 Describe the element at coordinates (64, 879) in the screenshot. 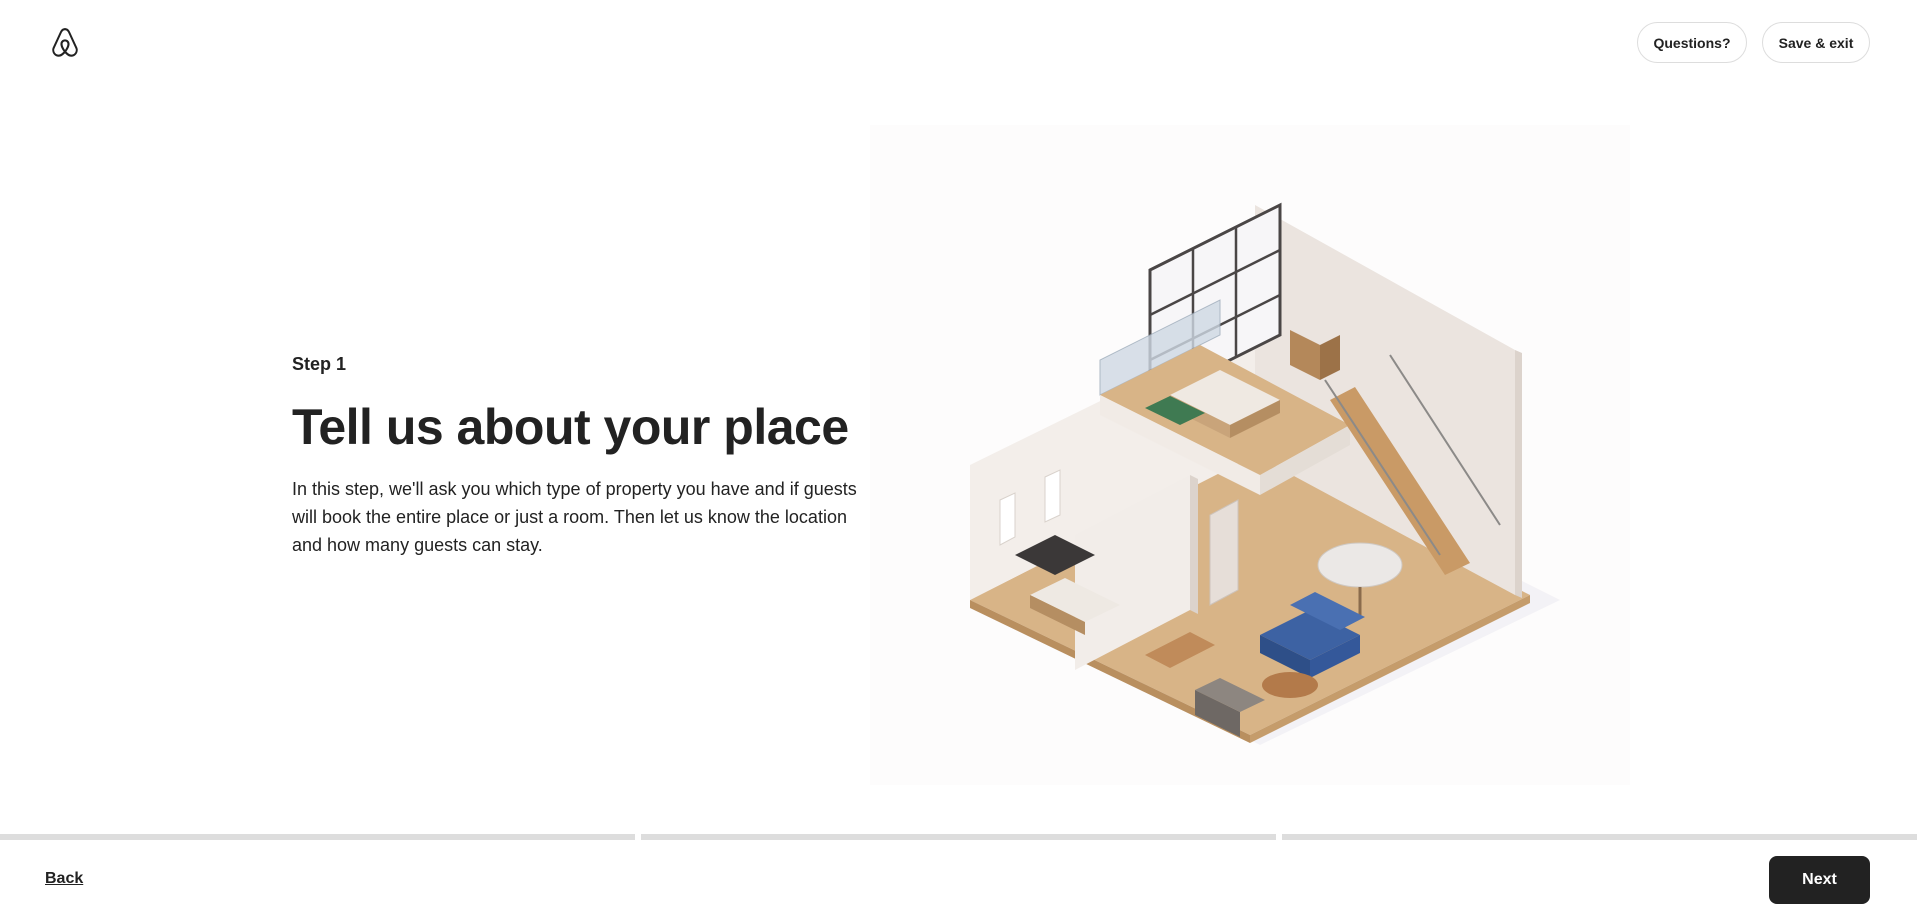

I see `back-link: Back` at that location.